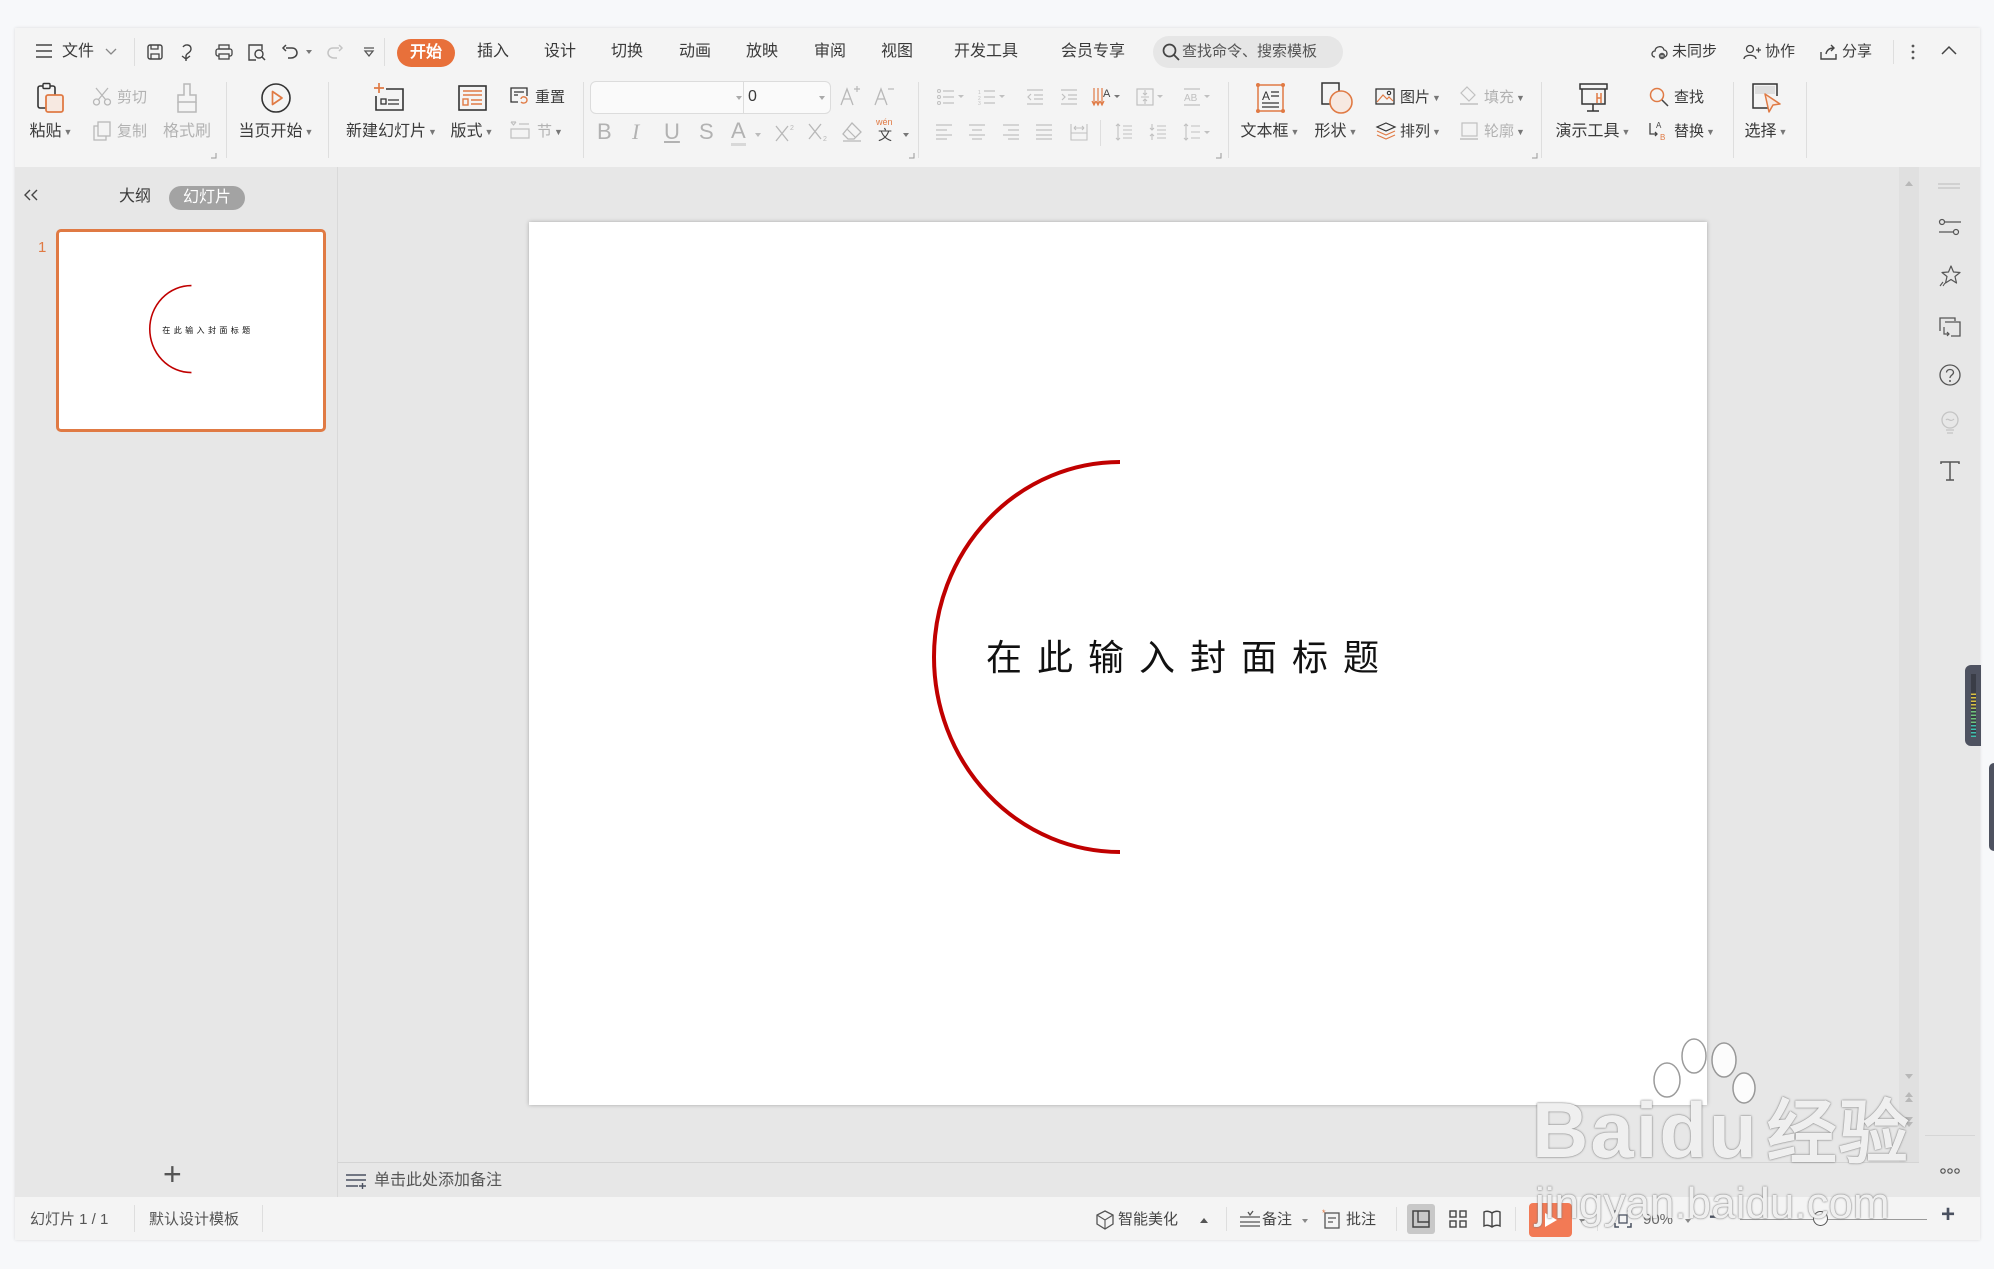  I want to click on shape-button: 形状 ▼, so click(1336, 115).